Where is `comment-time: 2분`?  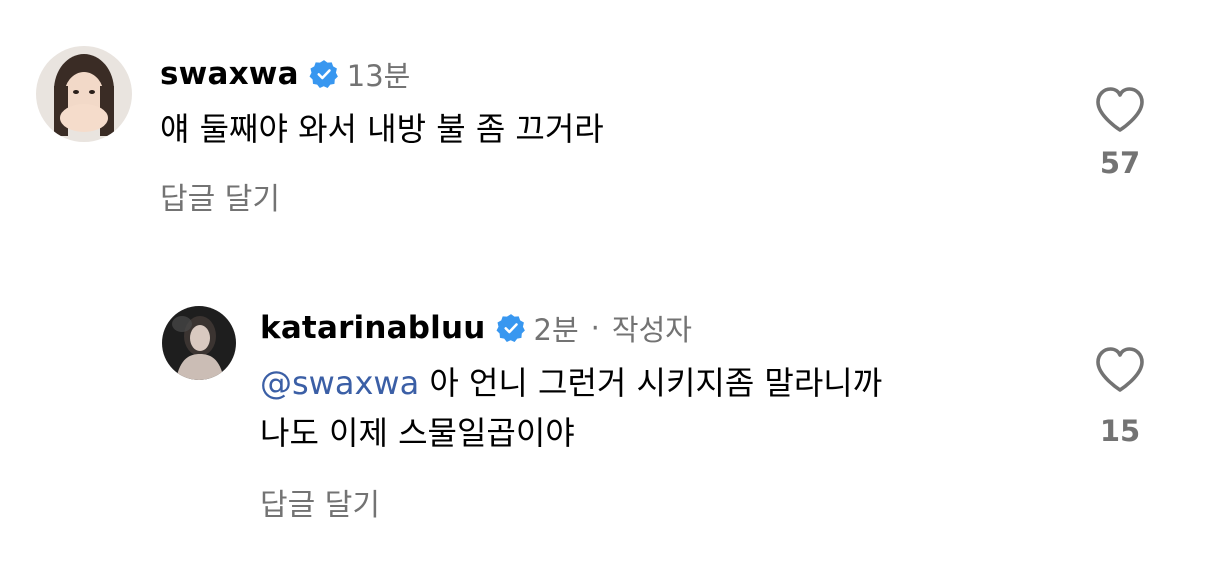 comment-time: 2분 is located at coordinates (556, 330).